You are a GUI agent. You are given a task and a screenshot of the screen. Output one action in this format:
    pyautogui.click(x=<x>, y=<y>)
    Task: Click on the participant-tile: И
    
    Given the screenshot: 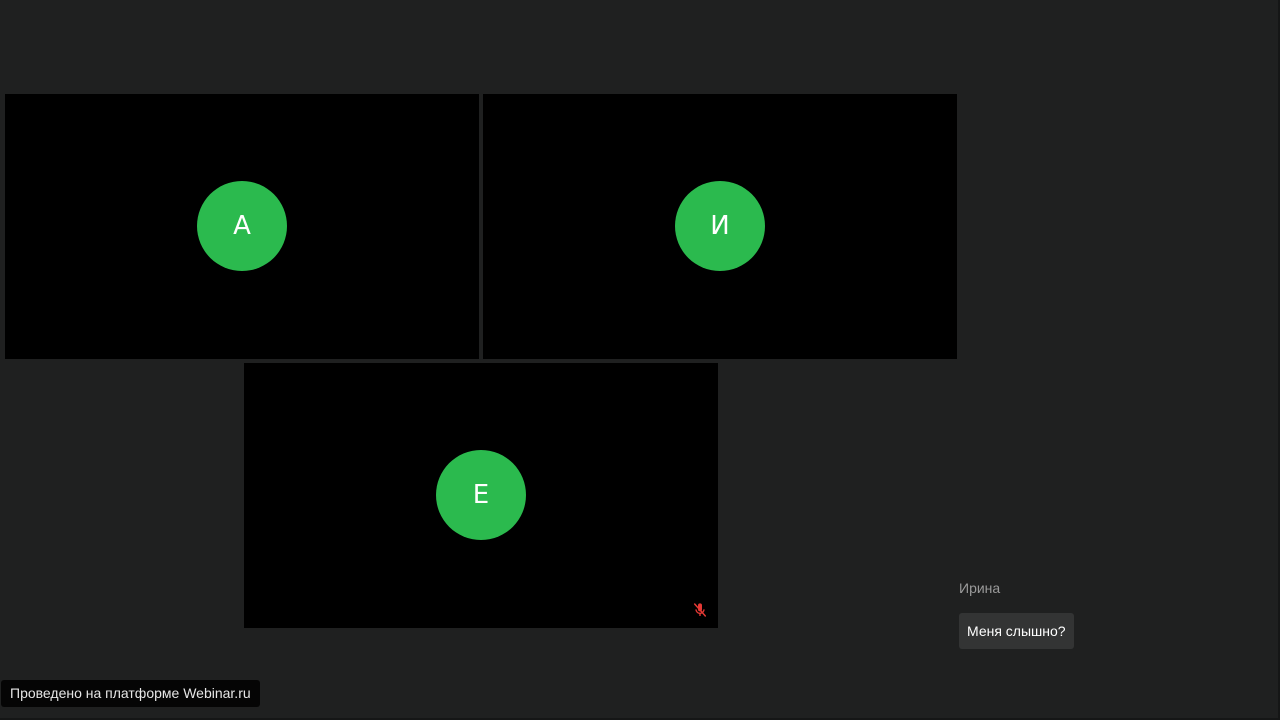 What is the action you would take?
    pyautogui.click(x=720, y=226)
    